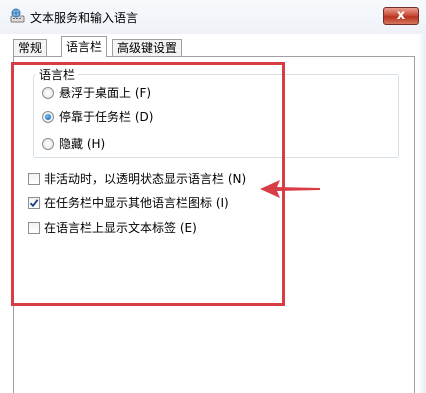 The height and width of the screenshot is (393, 426). Describe the element at coordinates (84, 18) in the screenshot. I see `window-title: 文本服务和输入语言` at that location.